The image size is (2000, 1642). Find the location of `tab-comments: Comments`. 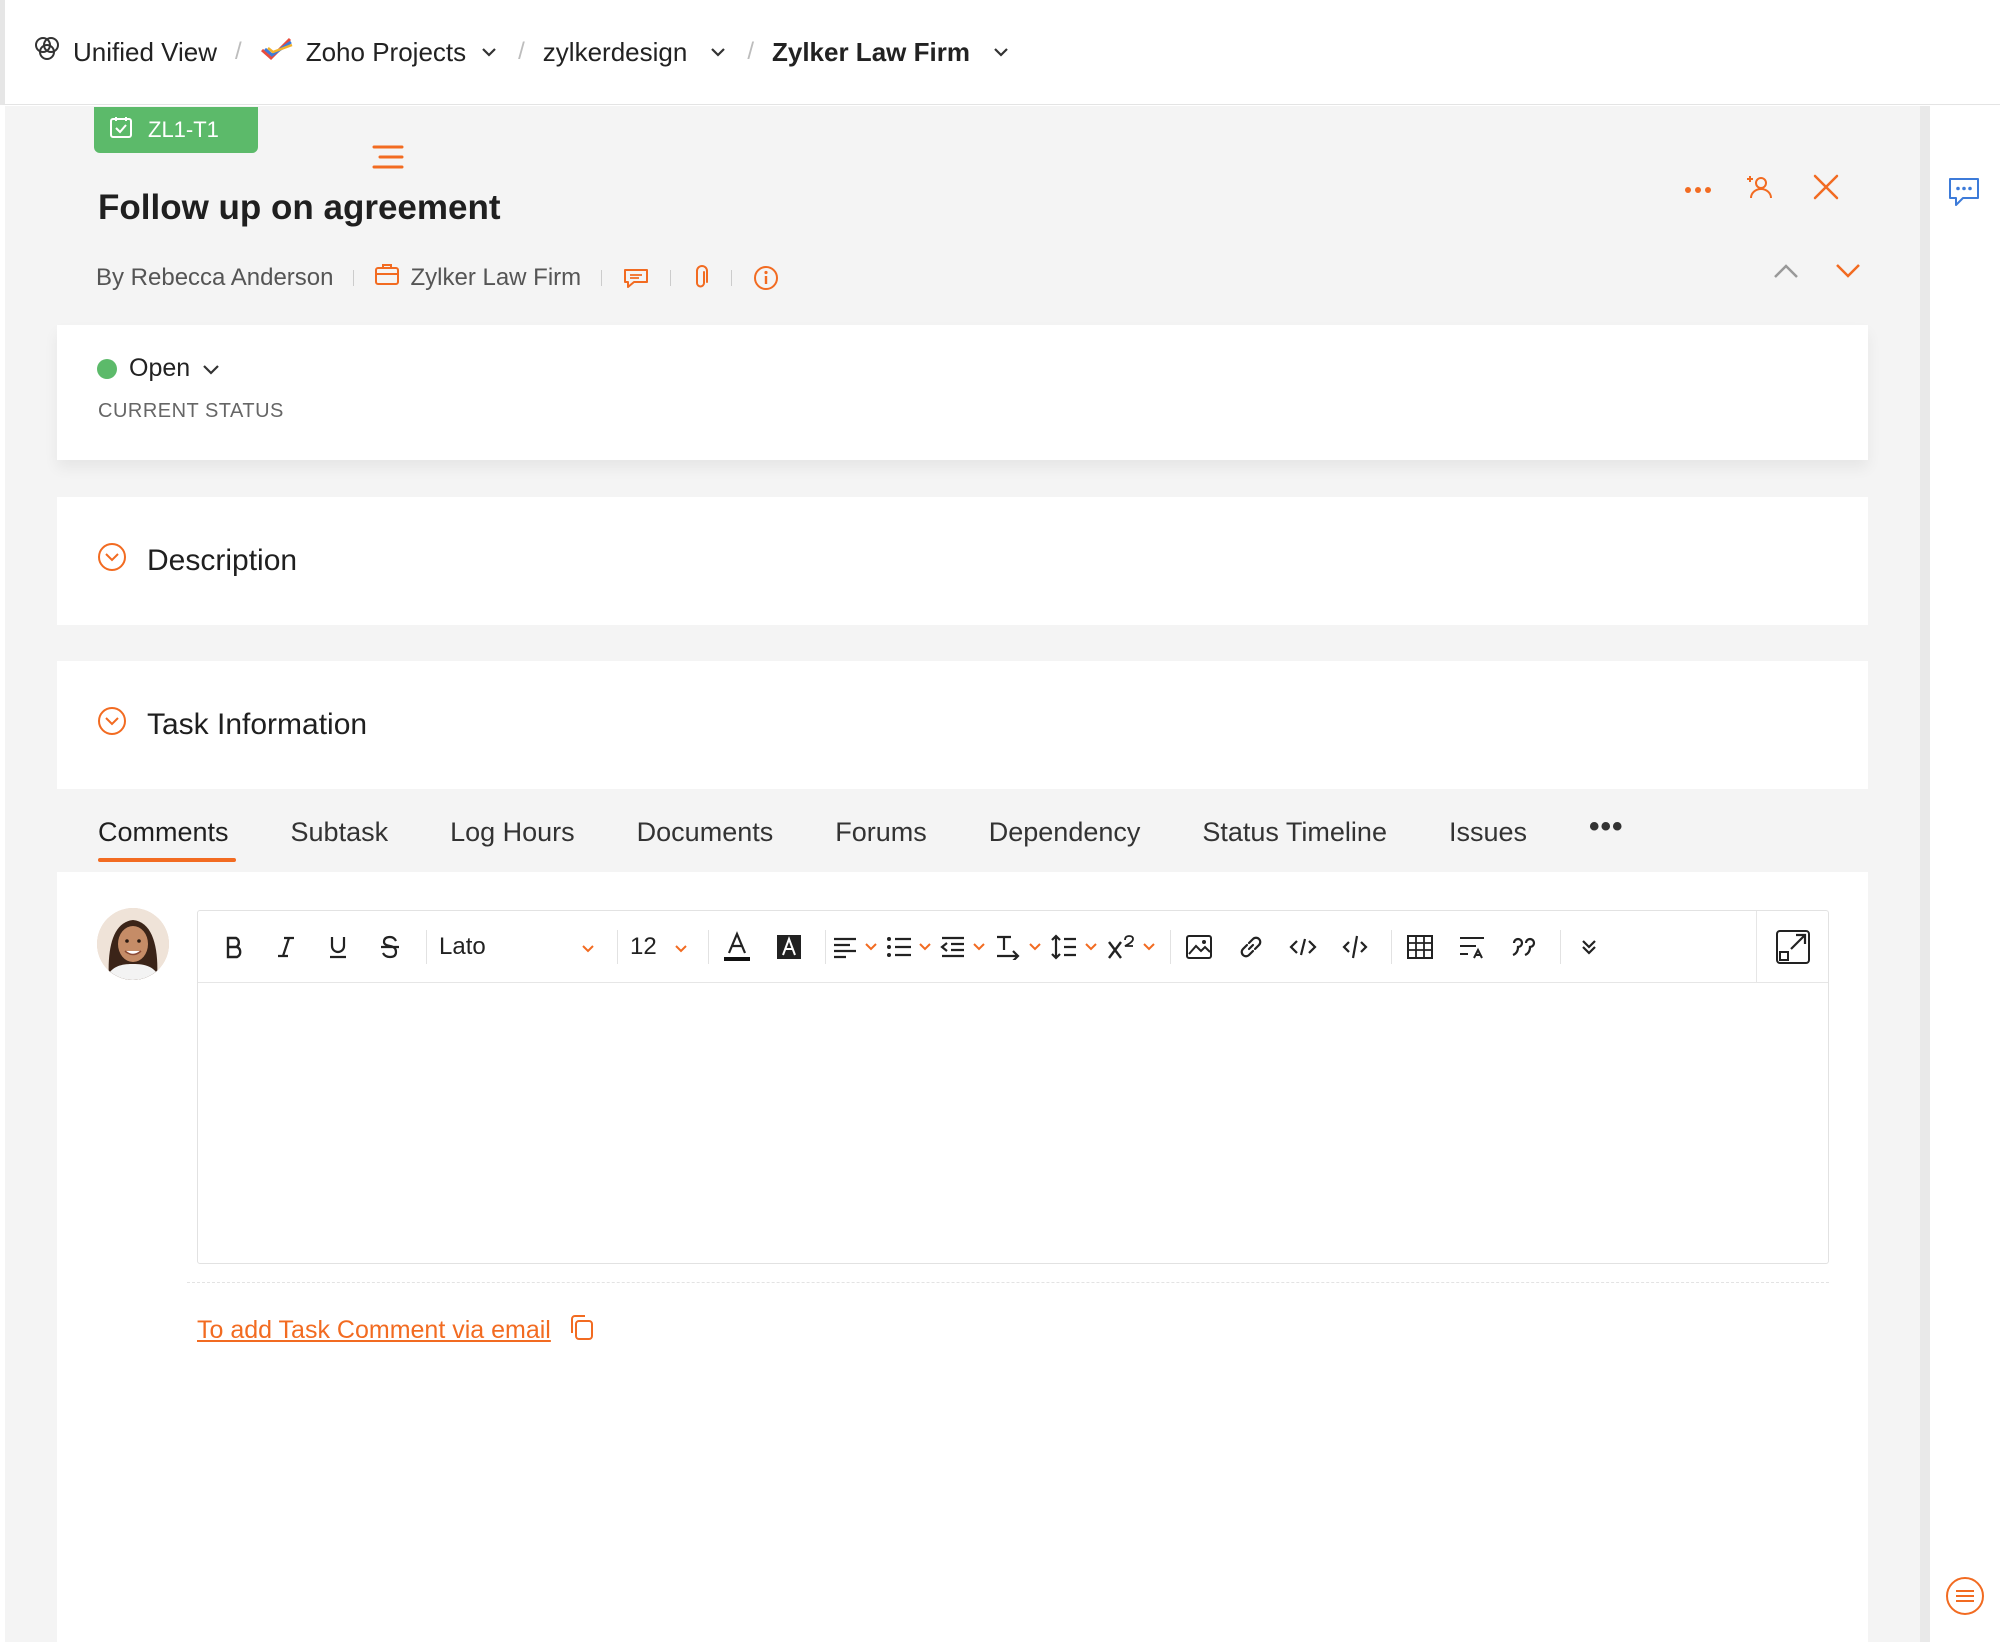

tab-comments: Comments is located at coordinates (167, 826).